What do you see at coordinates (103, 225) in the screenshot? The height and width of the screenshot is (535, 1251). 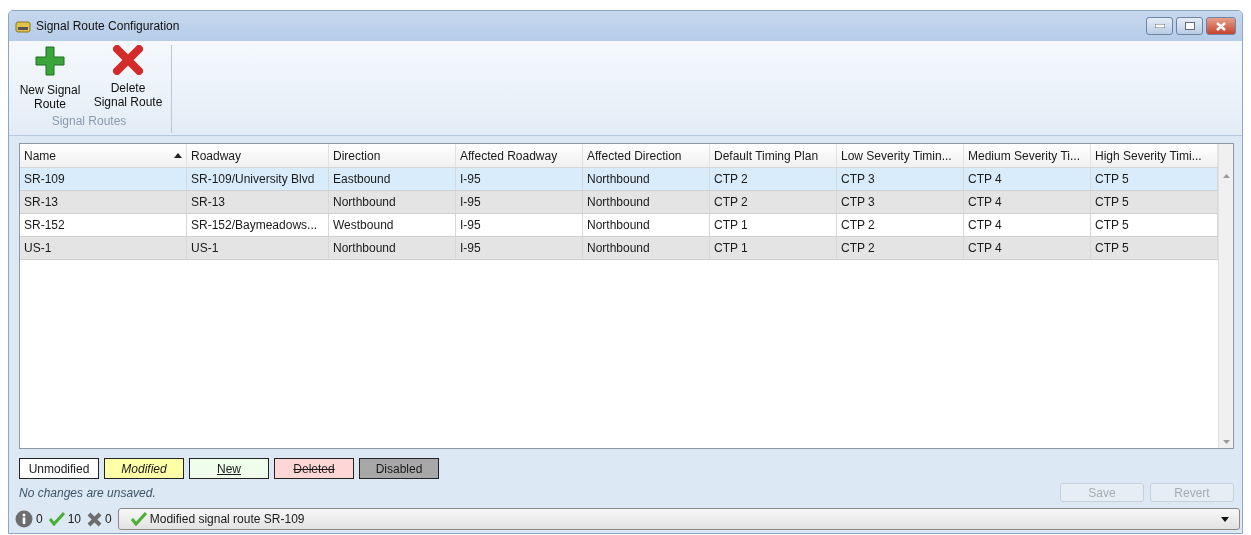 I see `table-cell: SR-152` at bounding box center [103, 225].